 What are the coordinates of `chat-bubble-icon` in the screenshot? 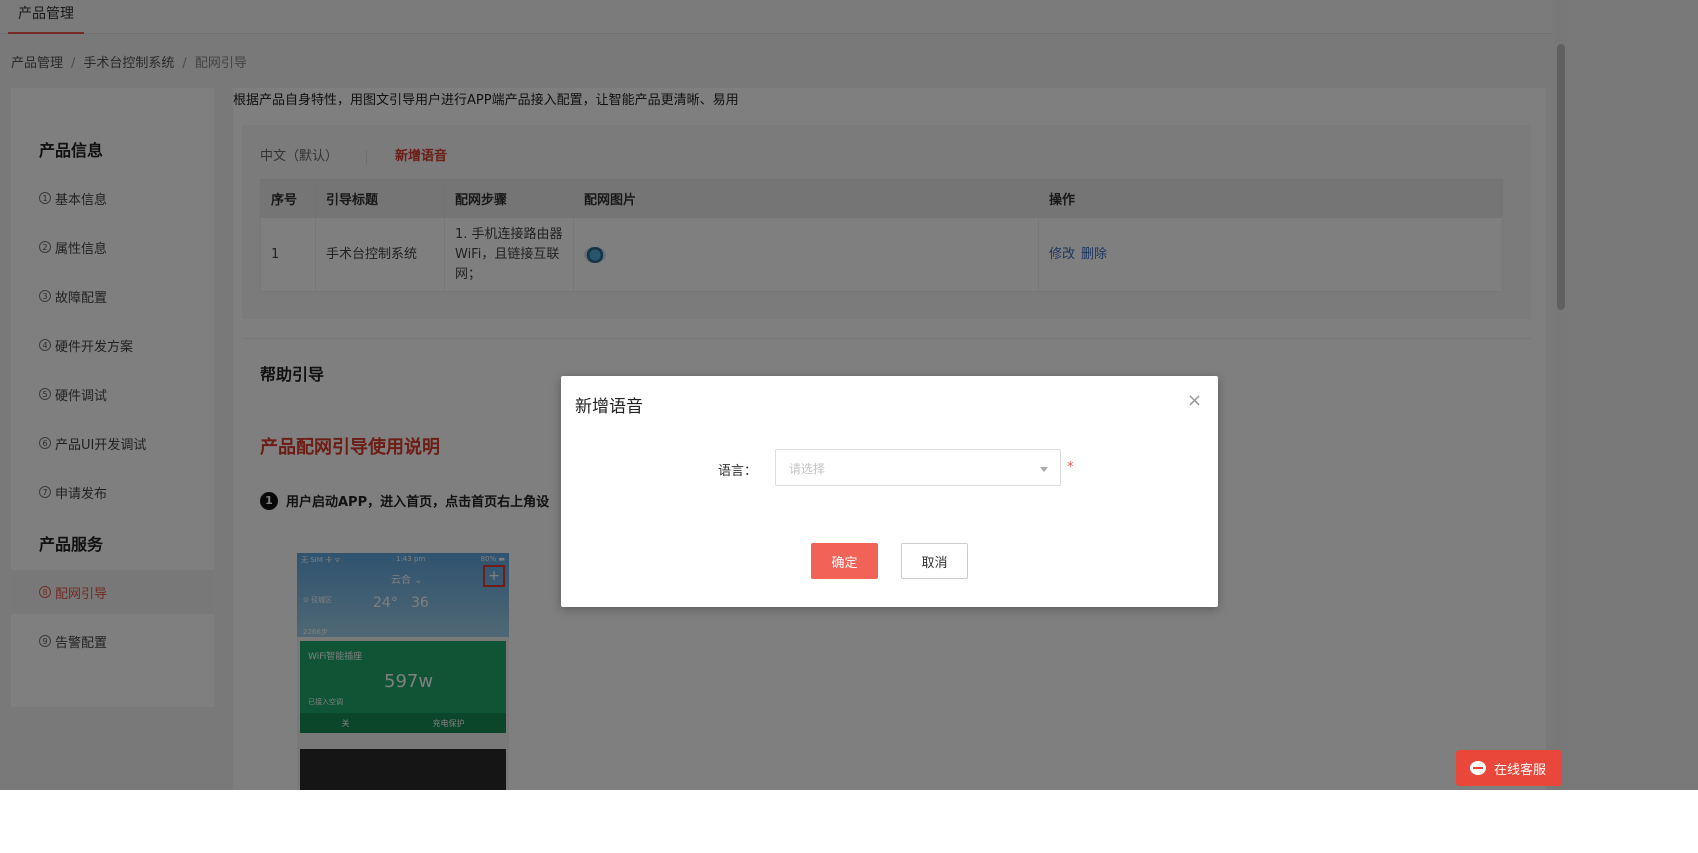 It's located at (1478, 768).